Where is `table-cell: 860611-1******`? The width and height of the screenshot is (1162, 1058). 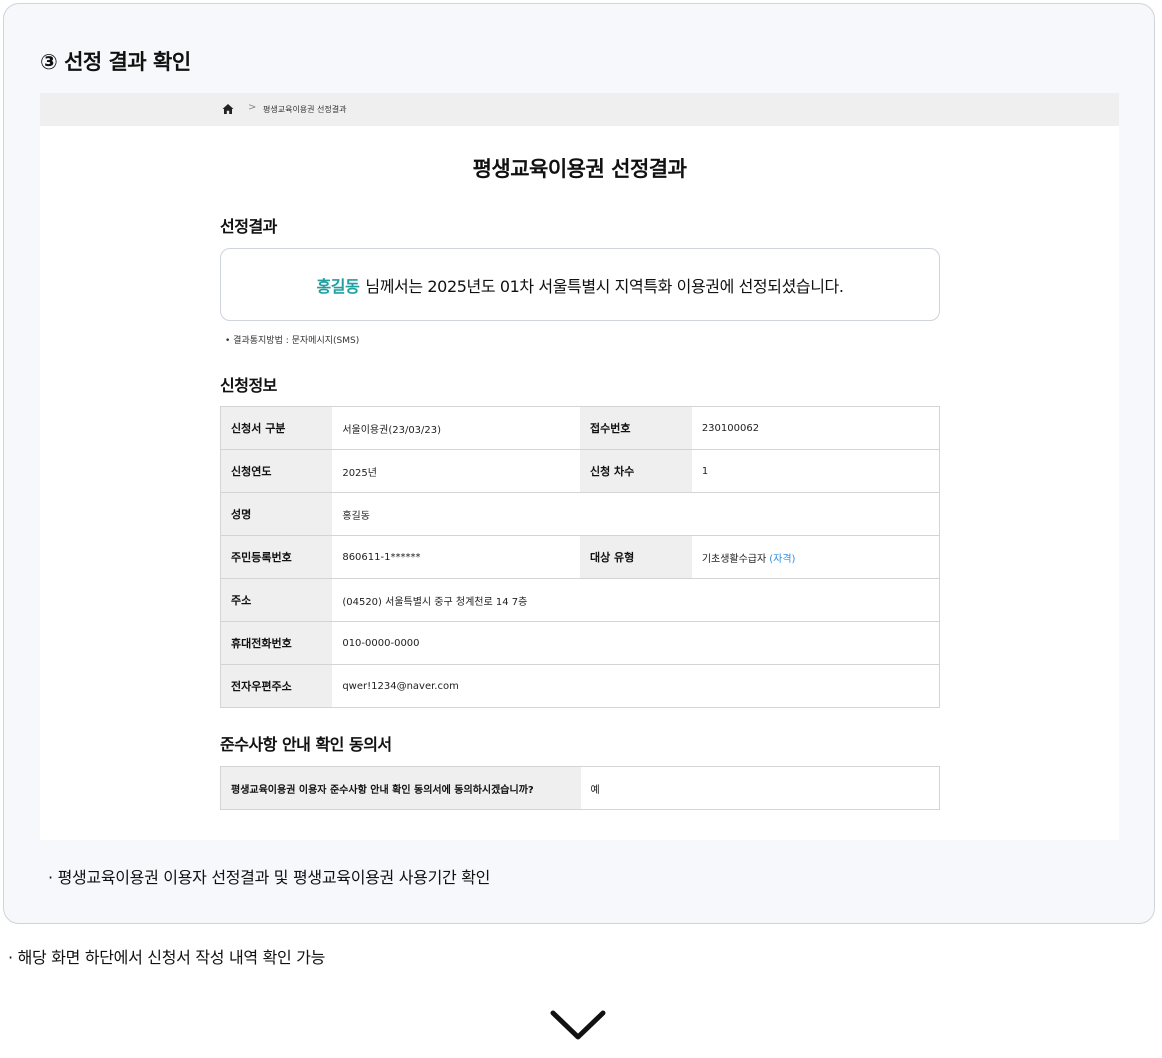 table-cell: 860611-1****** is located at coordinates (456, 557).